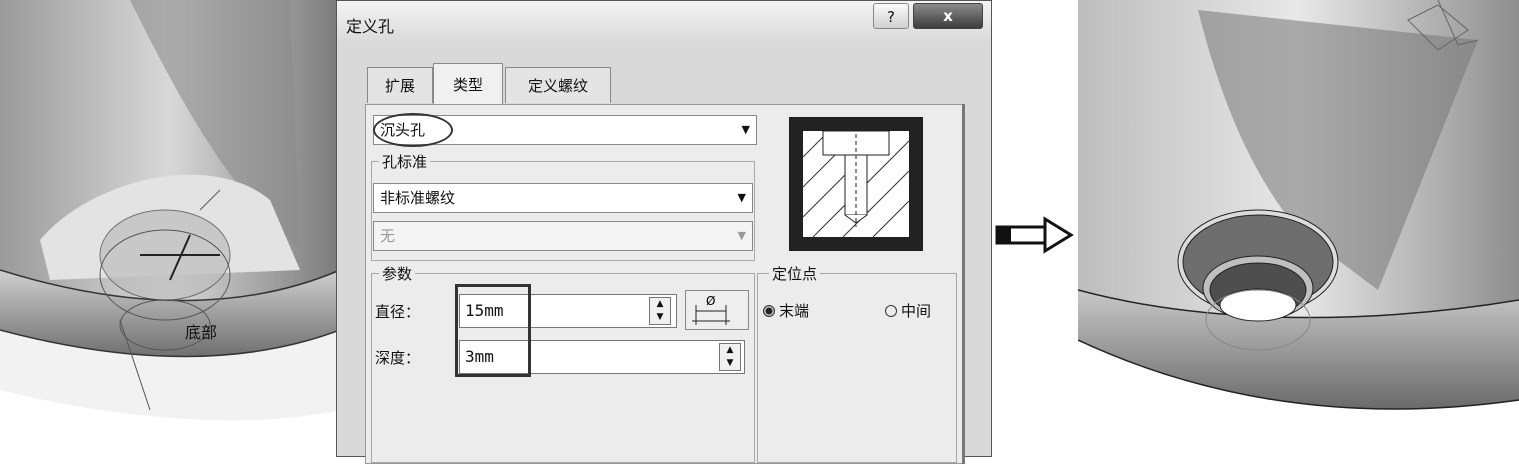  I want to click on parameters-label: 参数, so click(397, 273).